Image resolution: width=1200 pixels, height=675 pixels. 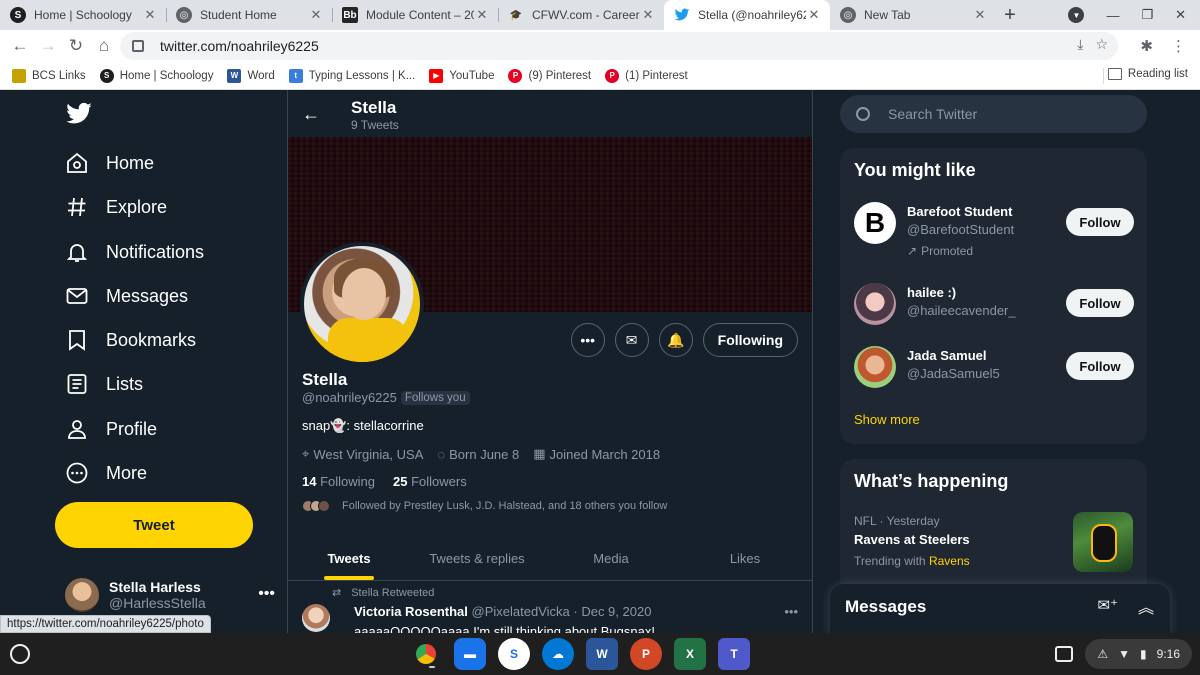 What do you see at coordinates (76, 46) in the screenshot?
I see `reload-icon: ↻` at bounding box center [76, 46].